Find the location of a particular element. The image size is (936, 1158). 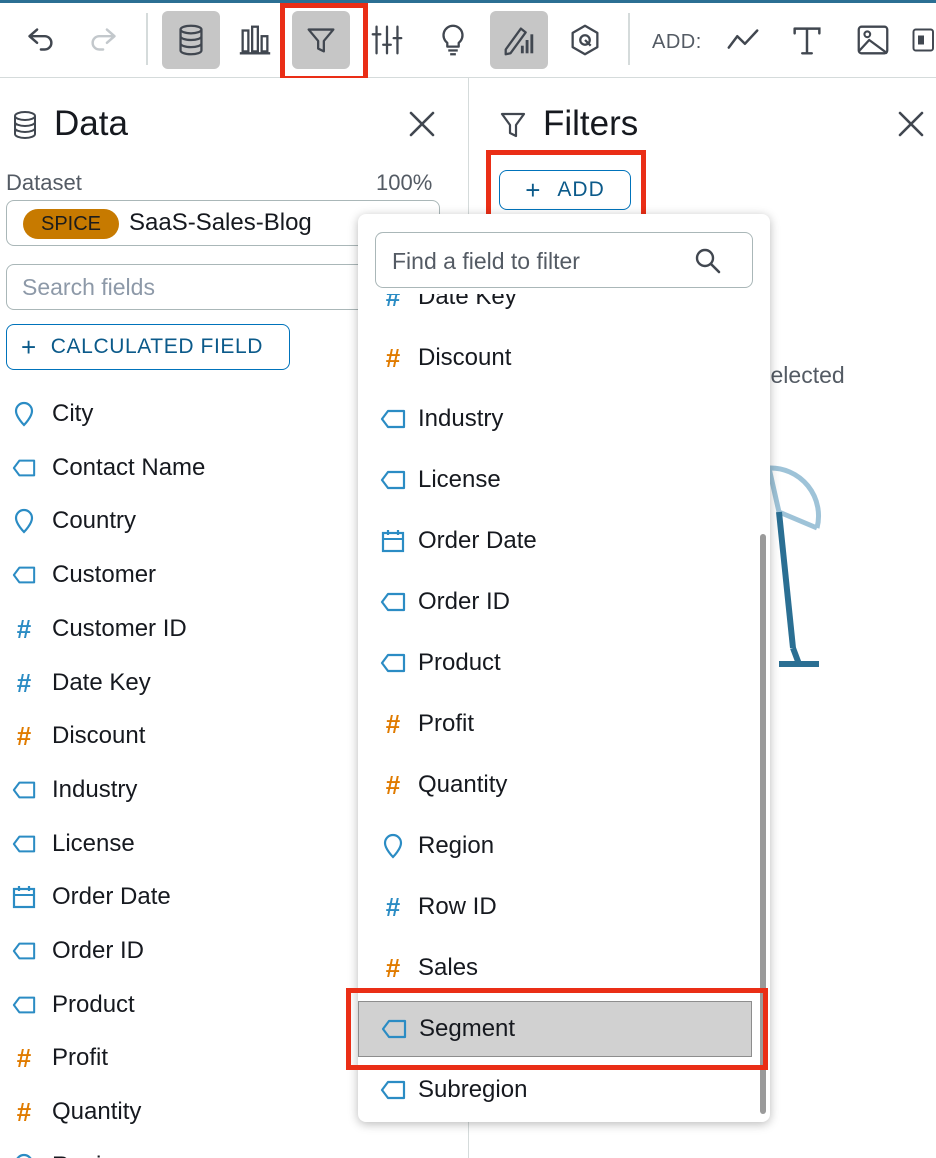

themes-button is located at coordinates (585, 40).